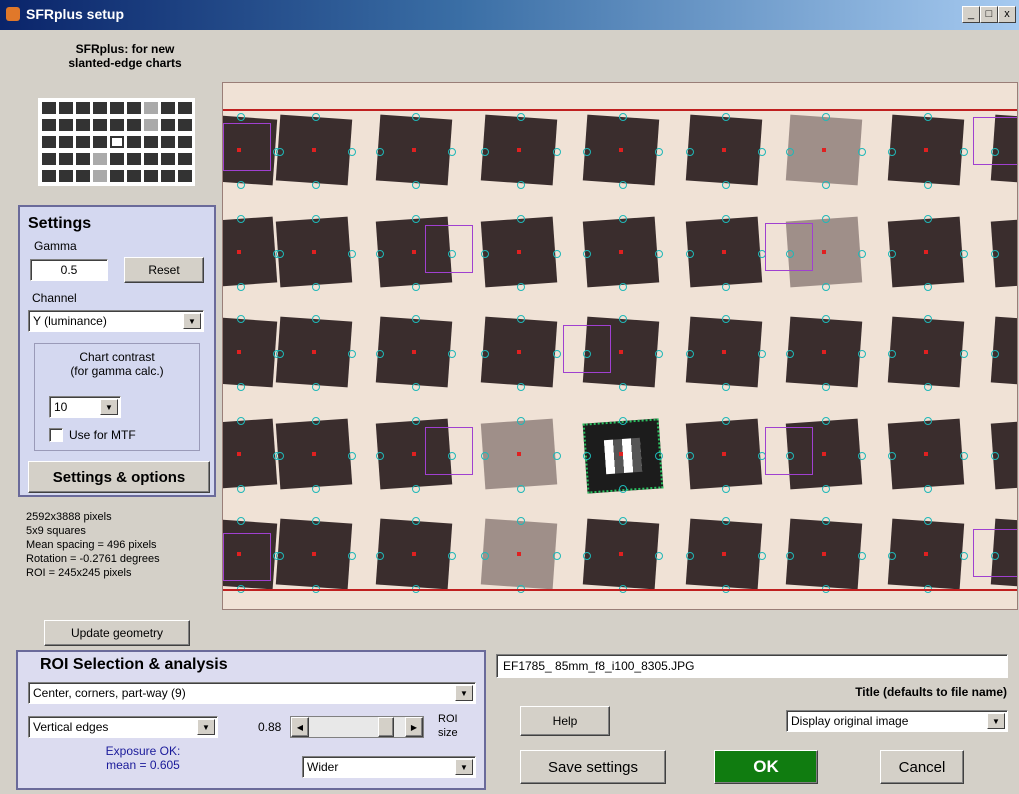 Image resolution: width=1019 pixels, height=794 pixels. I want to click on update-geometry-button: Update geometry, so click(117, 633).